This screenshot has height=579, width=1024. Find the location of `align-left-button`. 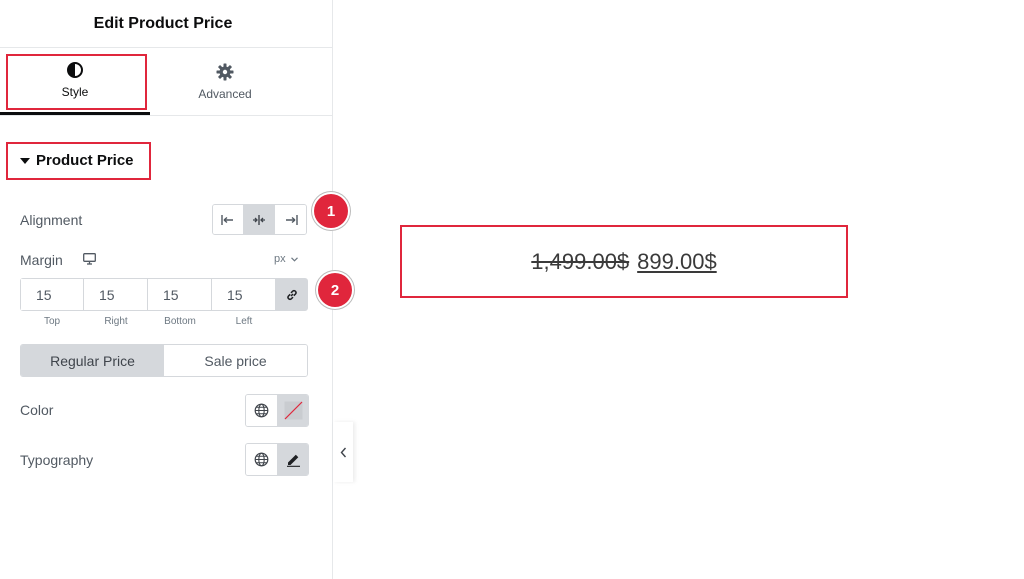

align-left-button is located at coordinates (228, 219).